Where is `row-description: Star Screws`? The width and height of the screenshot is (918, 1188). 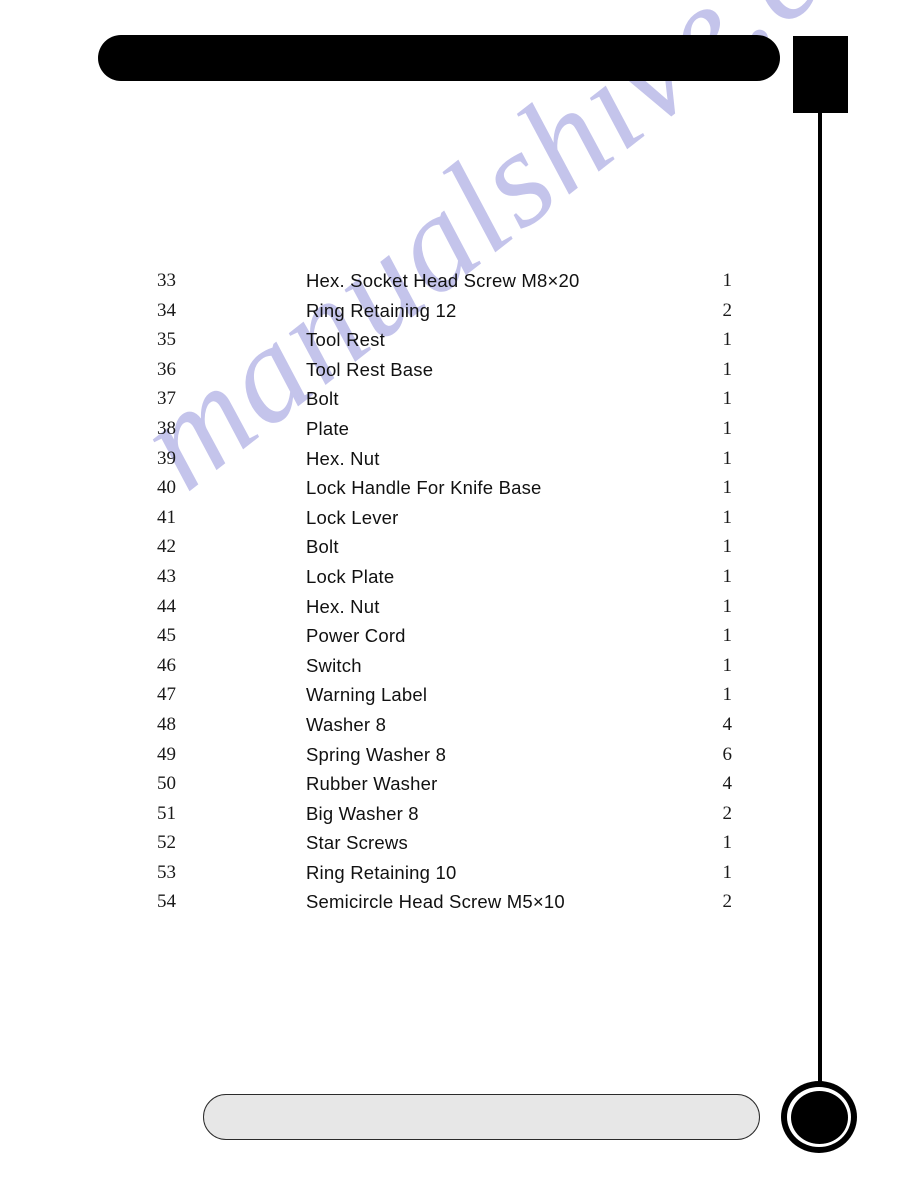 row-description: Star Screws is located at coordinates (357, 843).